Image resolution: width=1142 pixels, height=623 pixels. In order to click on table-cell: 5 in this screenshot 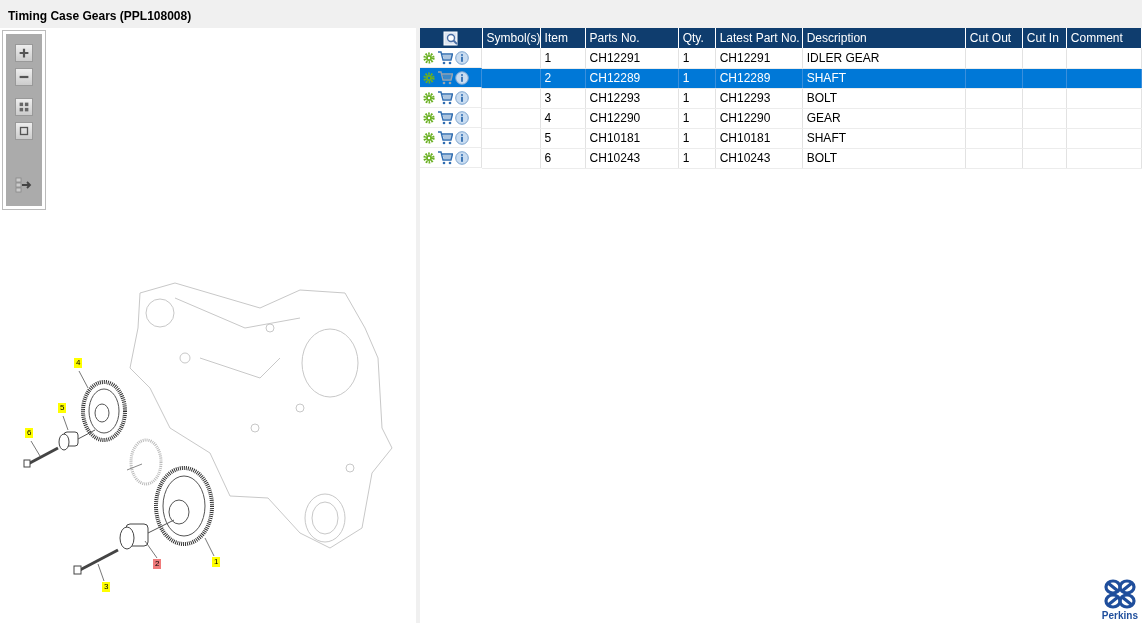, I will do `click(563, 138)`.